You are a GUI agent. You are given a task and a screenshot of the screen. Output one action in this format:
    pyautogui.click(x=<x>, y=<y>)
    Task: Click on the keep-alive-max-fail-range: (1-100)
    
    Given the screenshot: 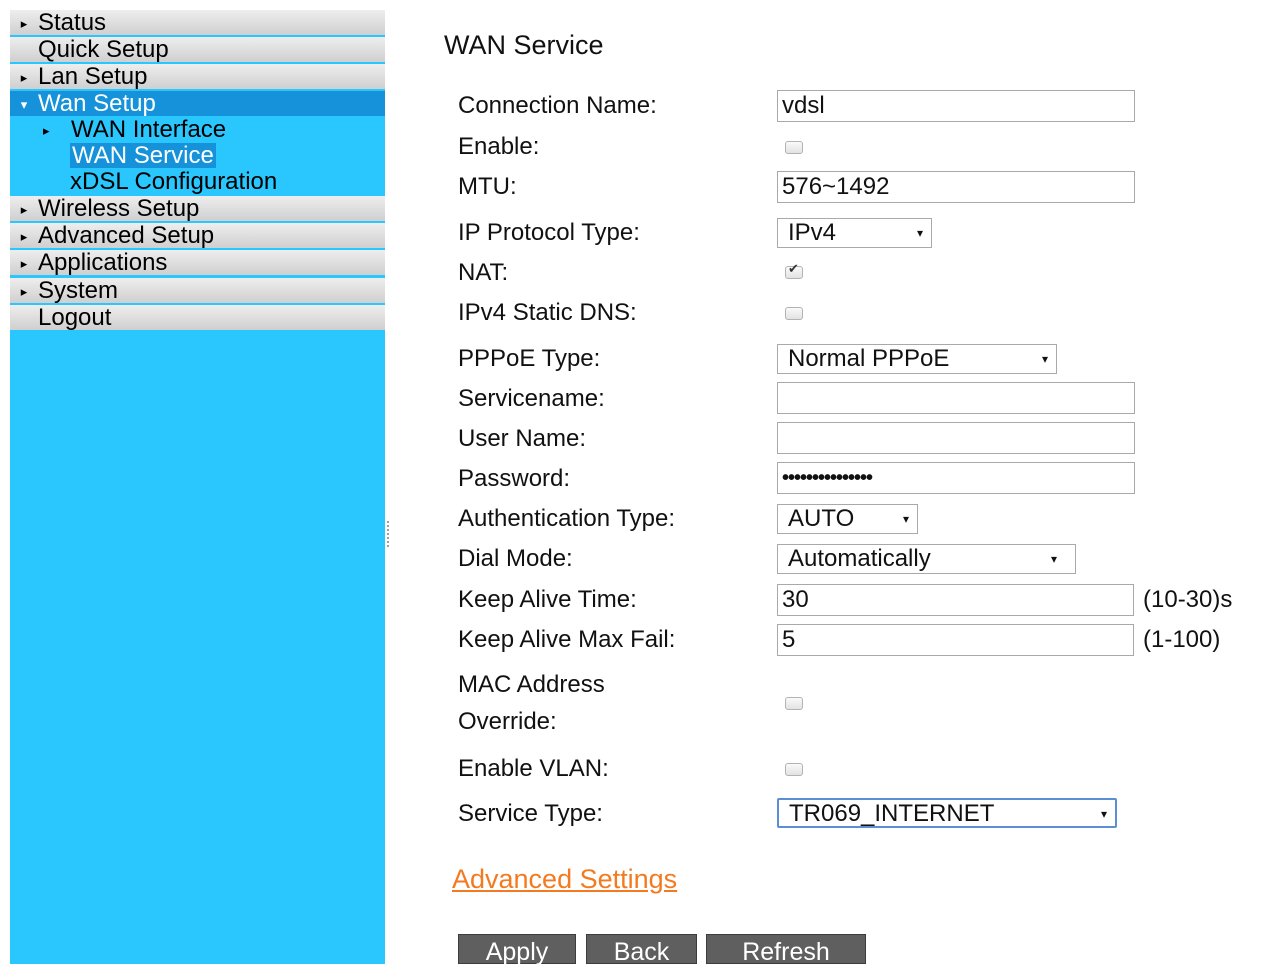 What is the action you would take?
    pyautogui.click(x=1182, y=639)
    